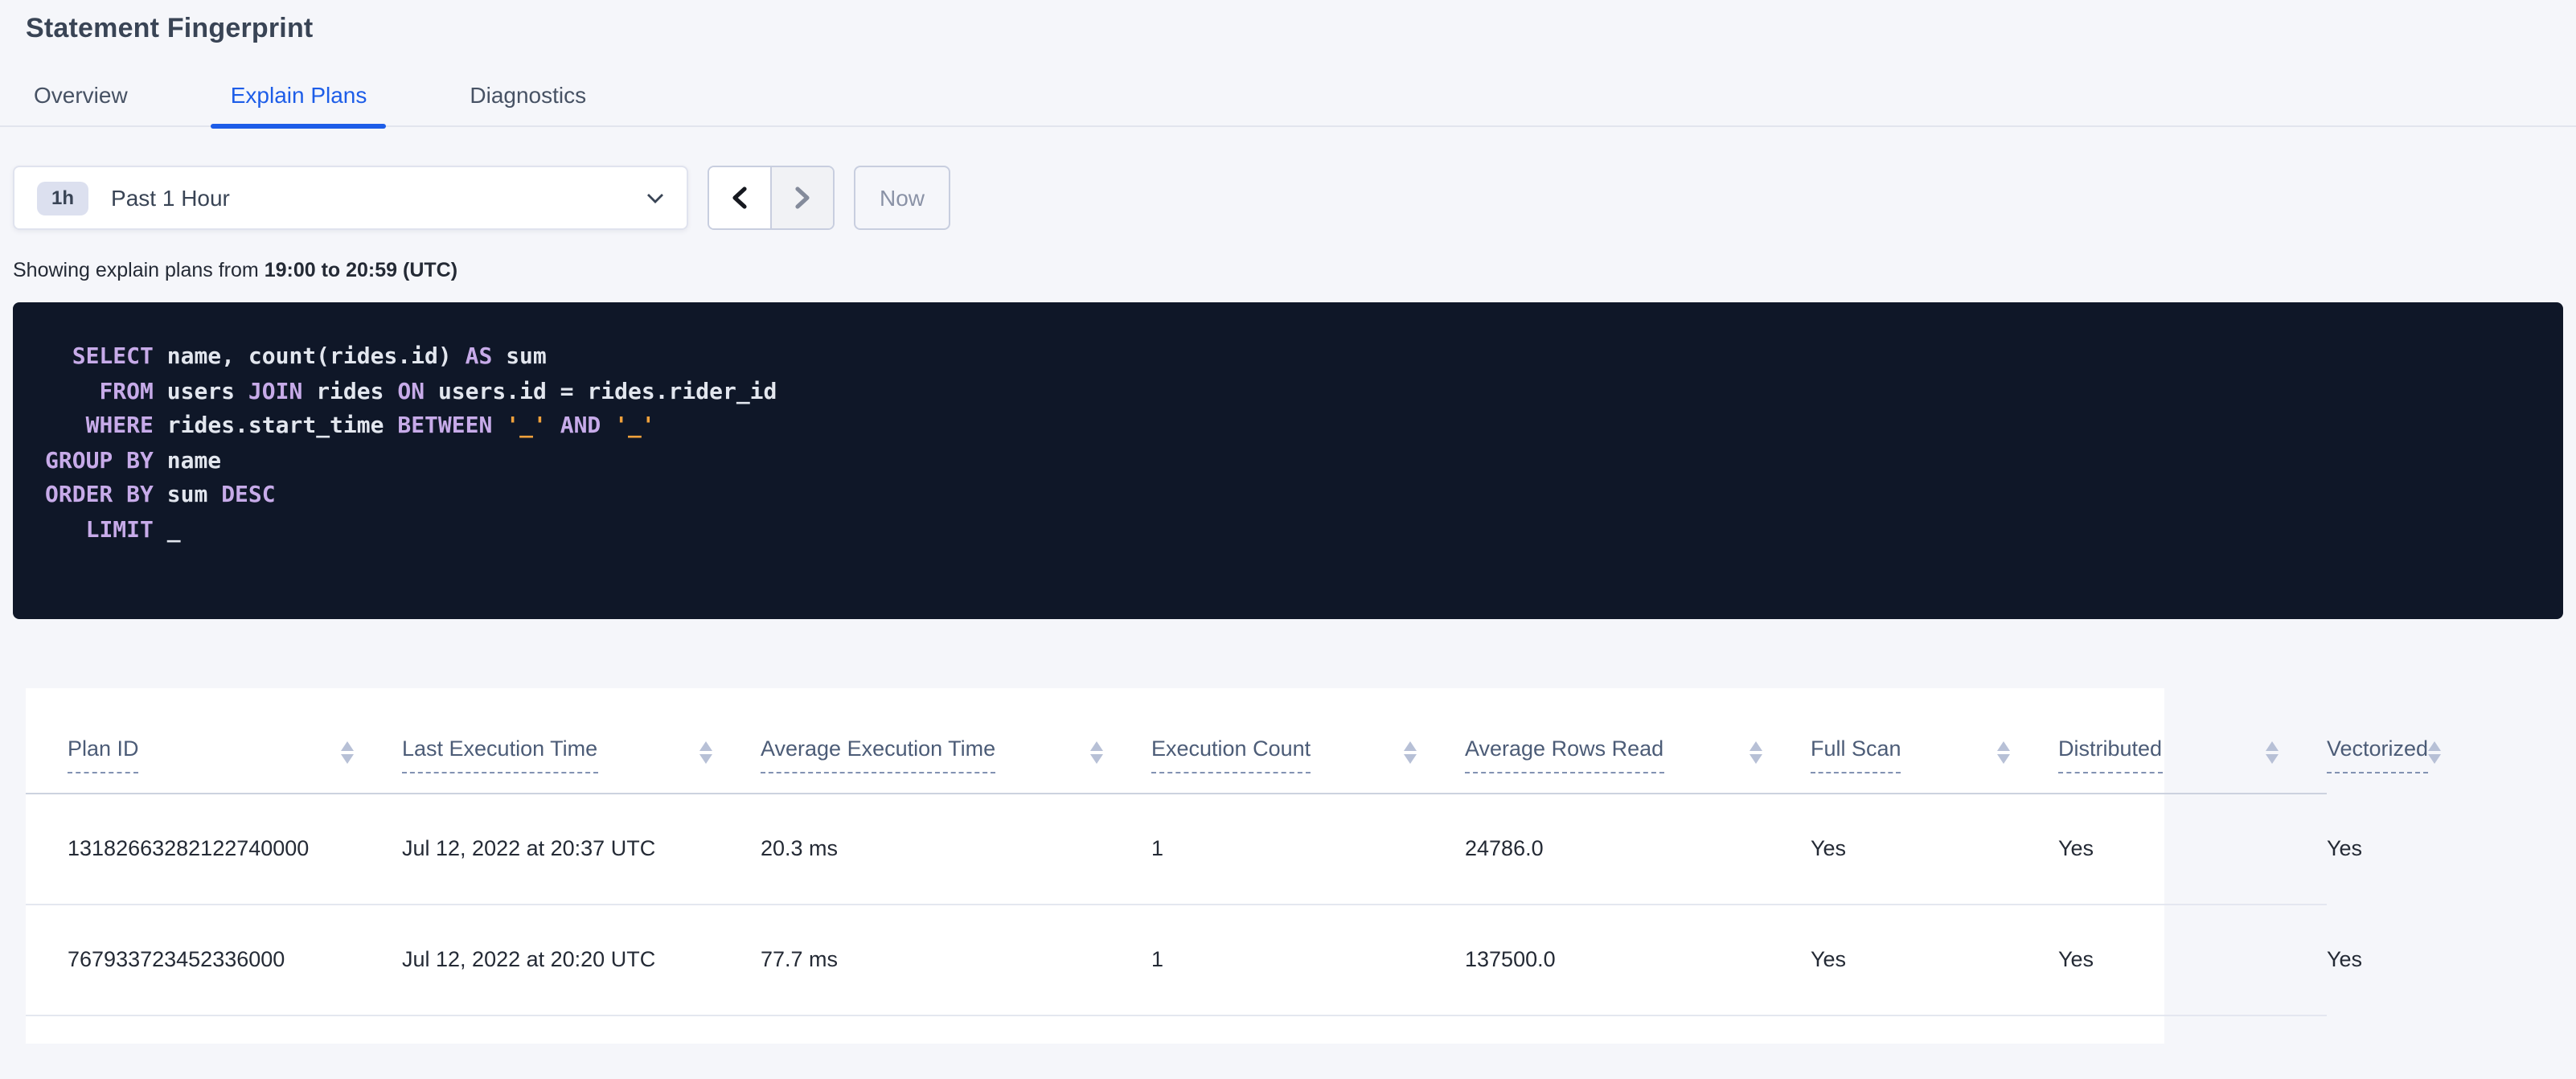 The height and width of the screenshot is (1079, 2576). I want to click on last-execution-time-cell: Jul 12, 2022 at 20:37 UTC, so click(581, 849).